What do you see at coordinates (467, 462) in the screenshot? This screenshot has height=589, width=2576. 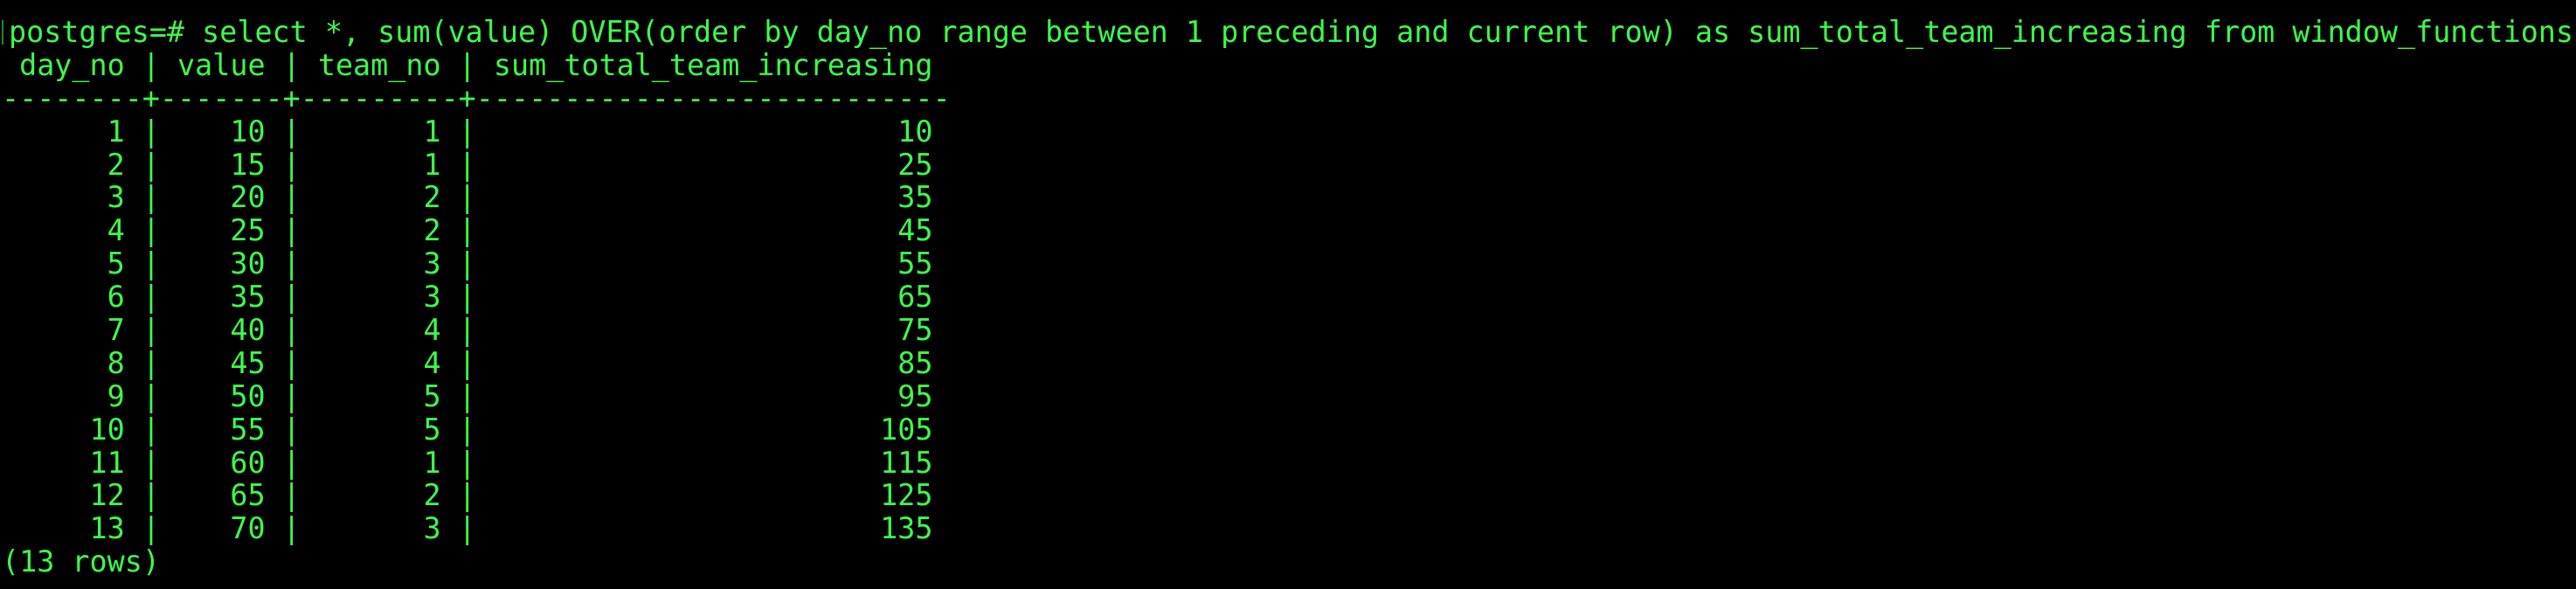 I see `table-row: 11 | 60 | 1 | 115` at bounding box center [467, 462].